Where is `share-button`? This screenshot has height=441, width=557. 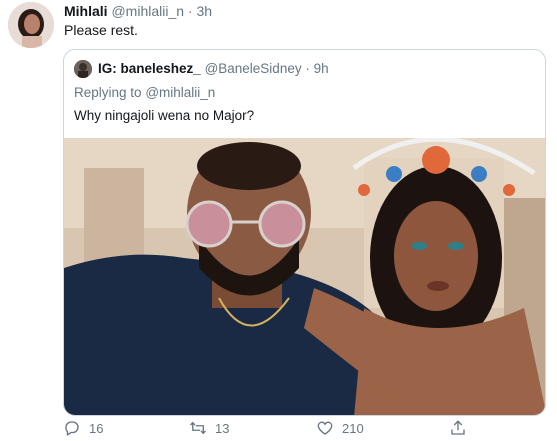
share-button is located at coordinates (458, 428).